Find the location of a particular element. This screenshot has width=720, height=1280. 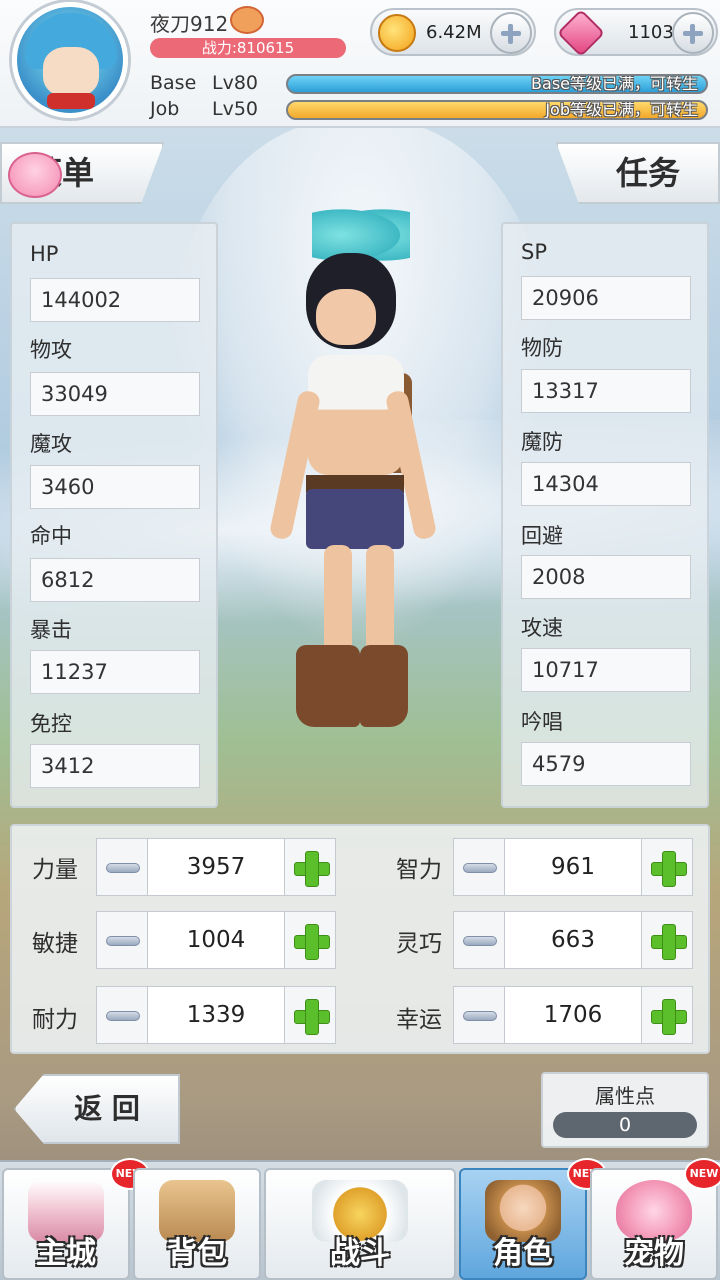

increase-str-button is located at coordinates (310, 867).